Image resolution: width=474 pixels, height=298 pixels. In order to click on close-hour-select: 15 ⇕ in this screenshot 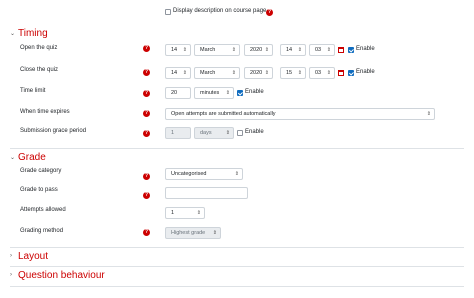, I will do `click(293, 73)`.